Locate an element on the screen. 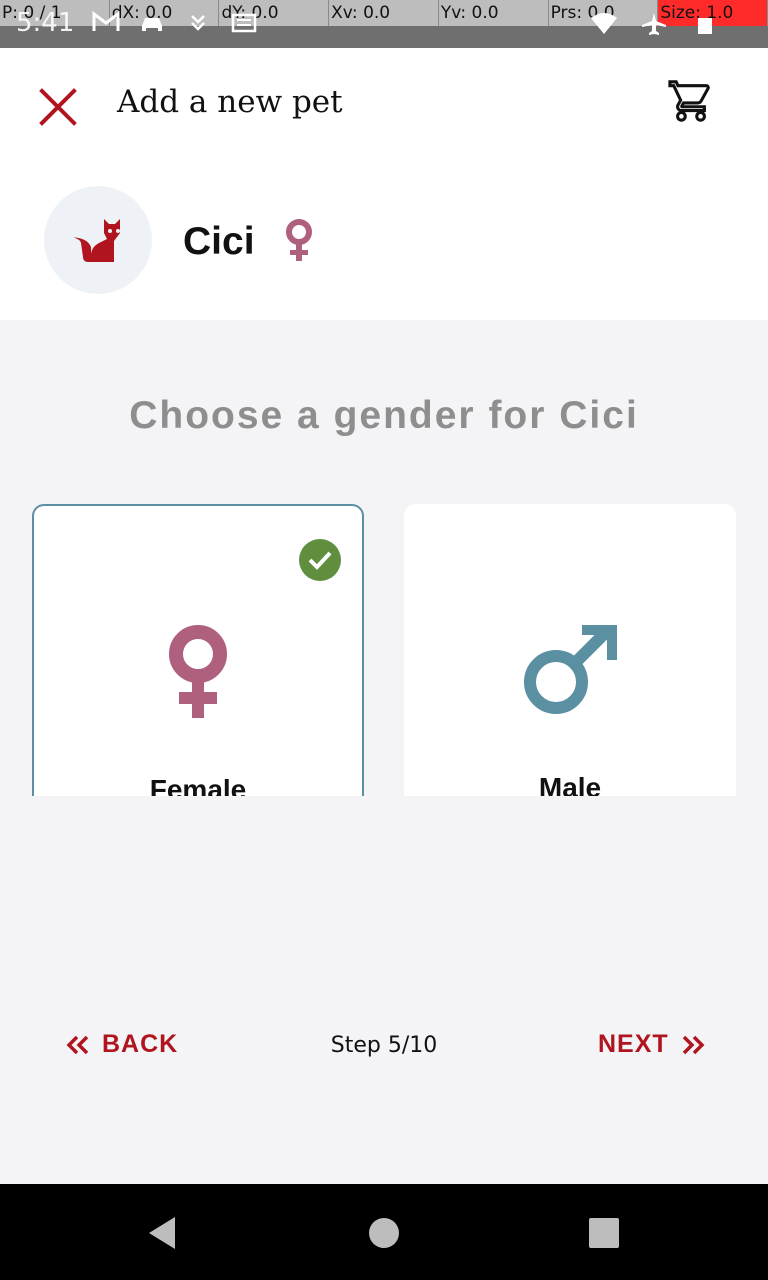 Image resolution: width=768 pixels, height=1280 pixels. home-circle-icon is located at coordinates (384, 1233).